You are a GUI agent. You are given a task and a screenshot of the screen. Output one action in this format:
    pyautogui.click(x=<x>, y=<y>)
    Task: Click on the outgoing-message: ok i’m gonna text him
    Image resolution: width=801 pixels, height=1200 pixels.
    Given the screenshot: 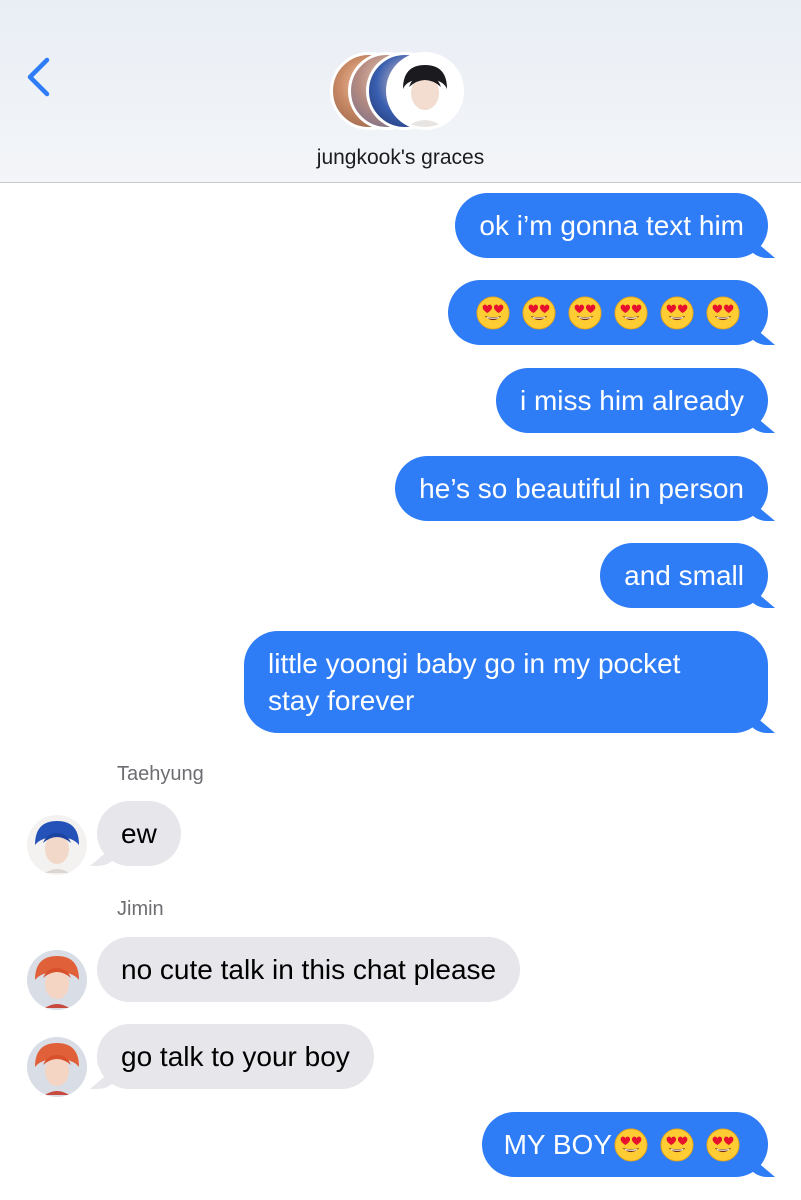 What is the action you would take?
    pyautogui.click(x=611, y=225)
    